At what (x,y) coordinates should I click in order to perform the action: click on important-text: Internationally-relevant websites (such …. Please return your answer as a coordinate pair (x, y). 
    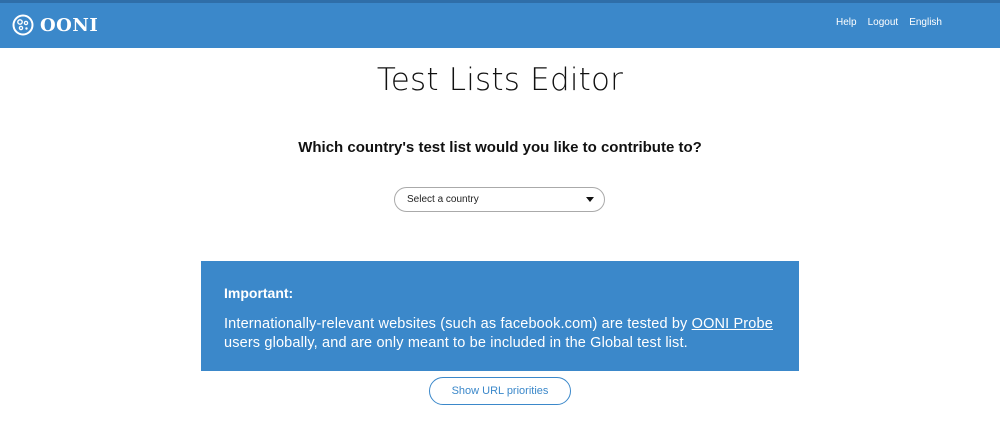
    Looking at the image, I should click on (500, 334).